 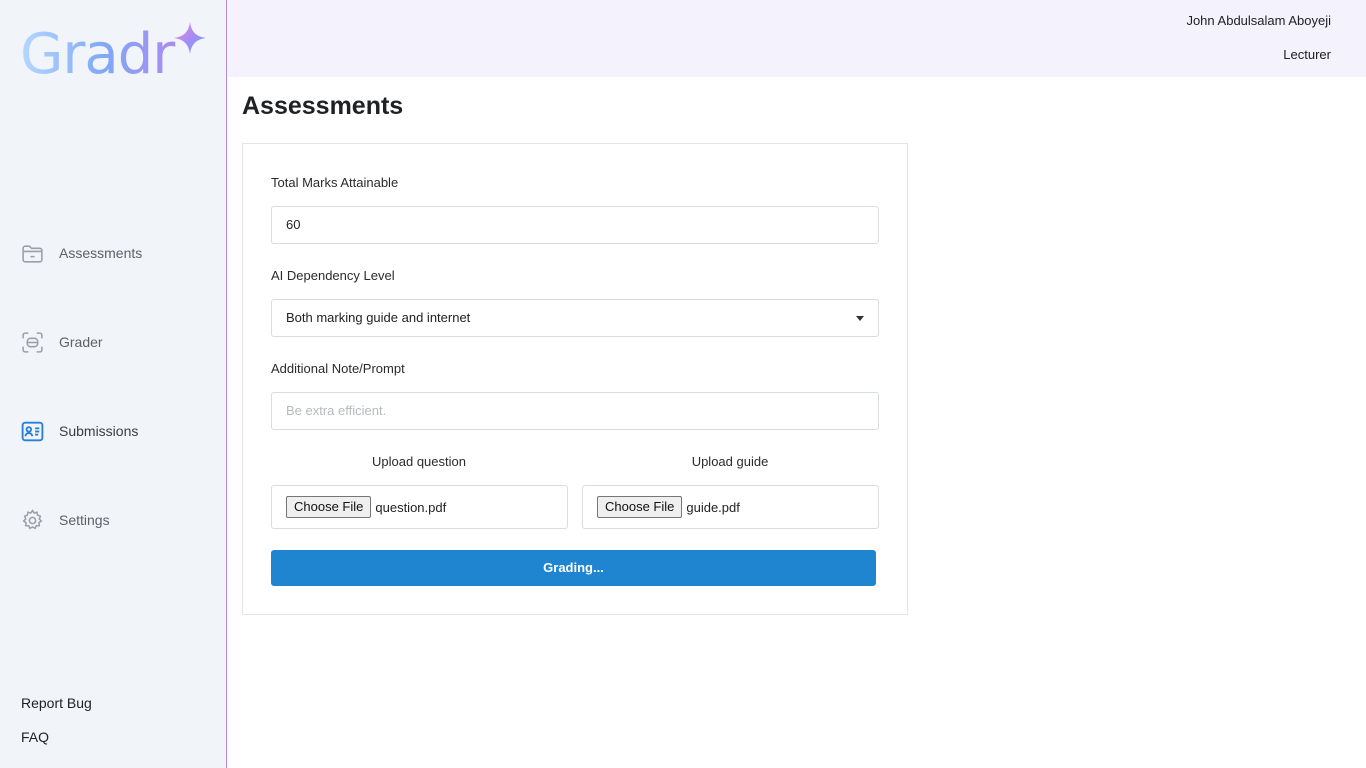 What do you see at coordinates (333, 275) in the screenshot?
I see `ai-dependency-label: AI Dependency Level` at bounding box center [333, 275].